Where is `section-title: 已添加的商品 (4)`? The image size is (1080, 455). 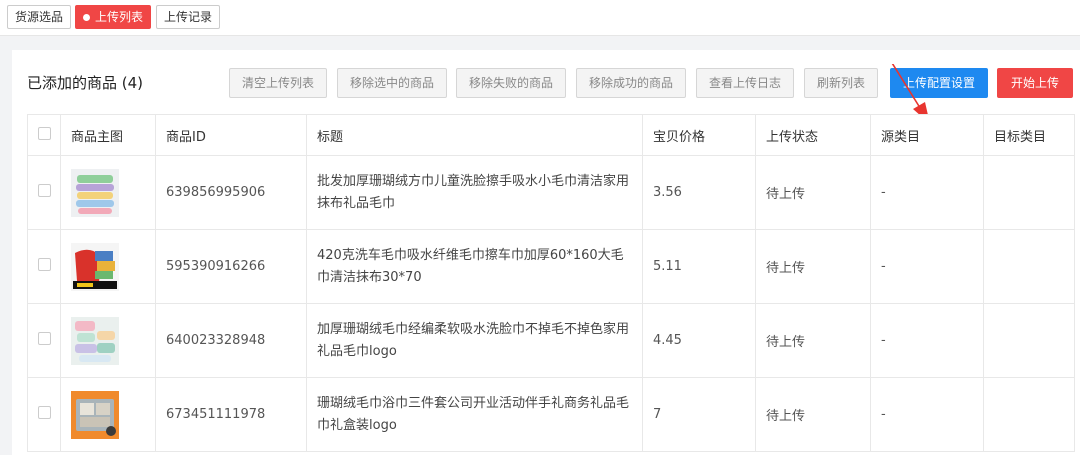
section-title: 已添加的商品 (4) is located at coordinates (85, 83).